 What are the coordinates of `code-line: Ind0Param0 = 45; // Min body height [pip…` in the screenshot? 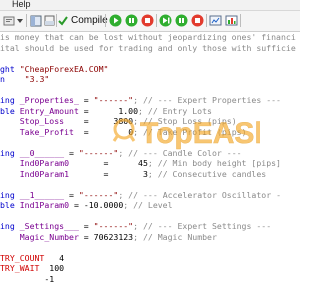 It's located at (148, 163).